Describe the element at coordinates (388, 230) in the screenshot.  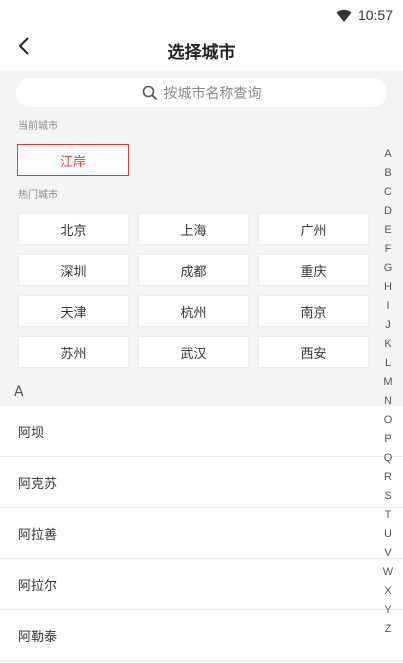
I see `index-letter: E` at that location.